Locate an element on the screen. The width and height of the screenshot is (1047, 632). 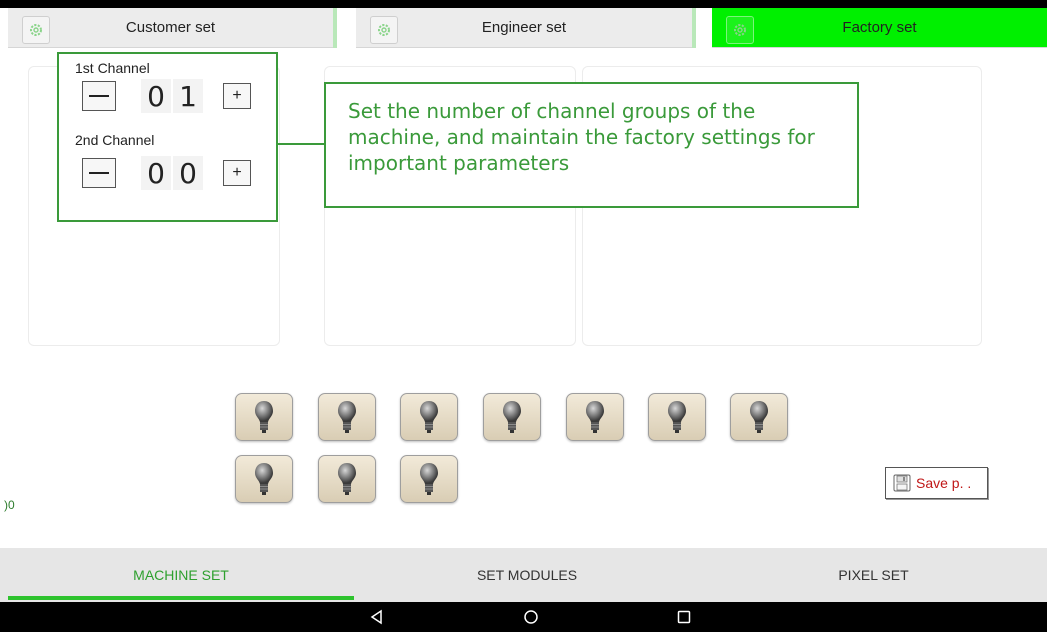
second-channel-digit-tens: 0 is located at coordinates (156, 173).